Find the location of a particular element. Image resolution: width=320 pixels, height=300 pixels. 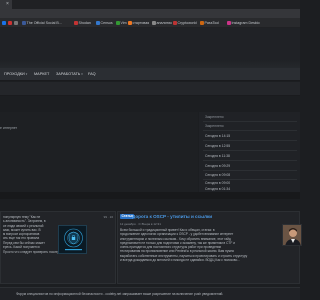

card-meta: 99 · 16 is located at coordinates (108, 217).